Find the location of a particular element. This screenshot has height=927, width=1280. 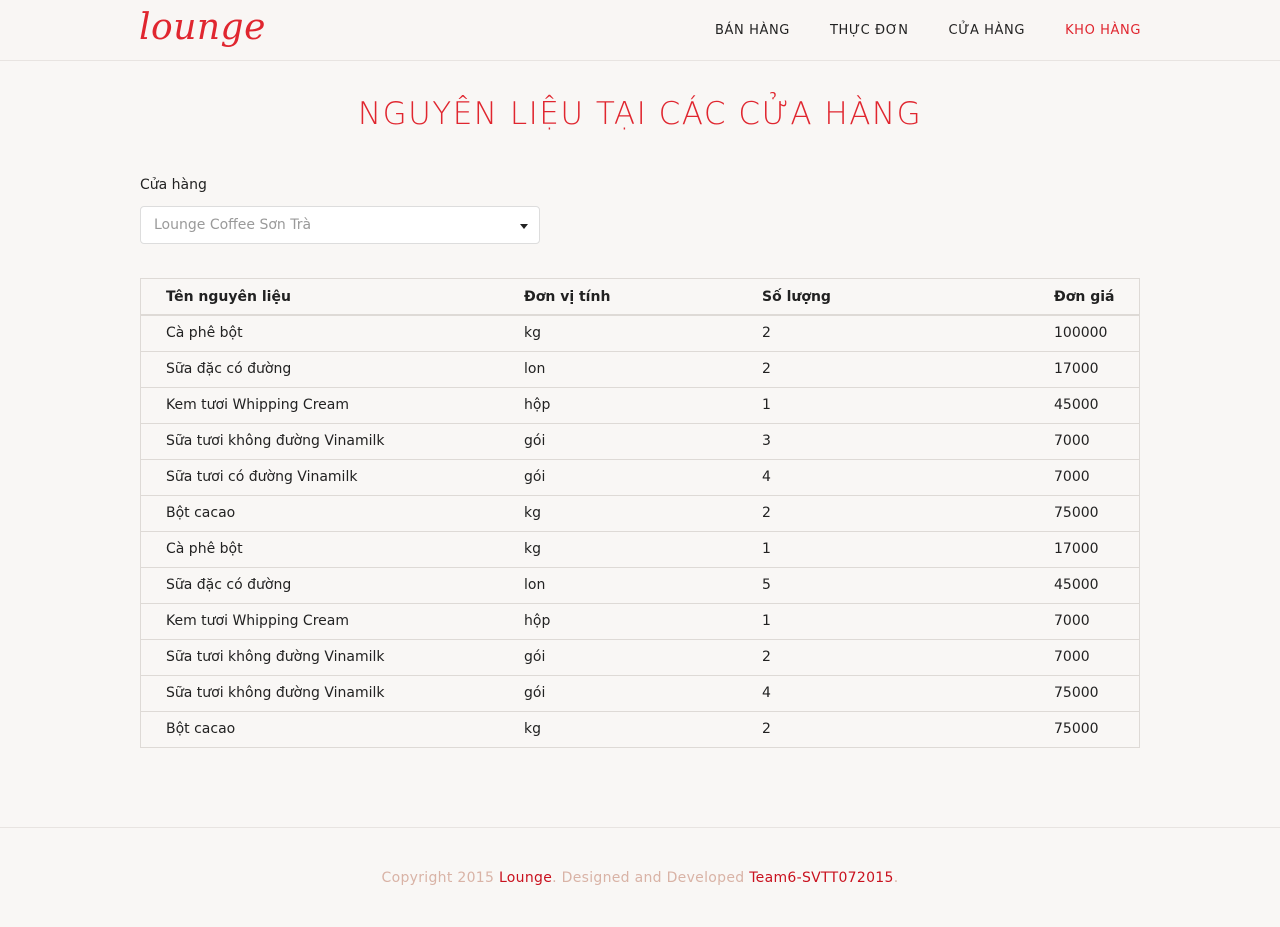

column-header-quantity: Số lượng is located at coordinates (882, 297).